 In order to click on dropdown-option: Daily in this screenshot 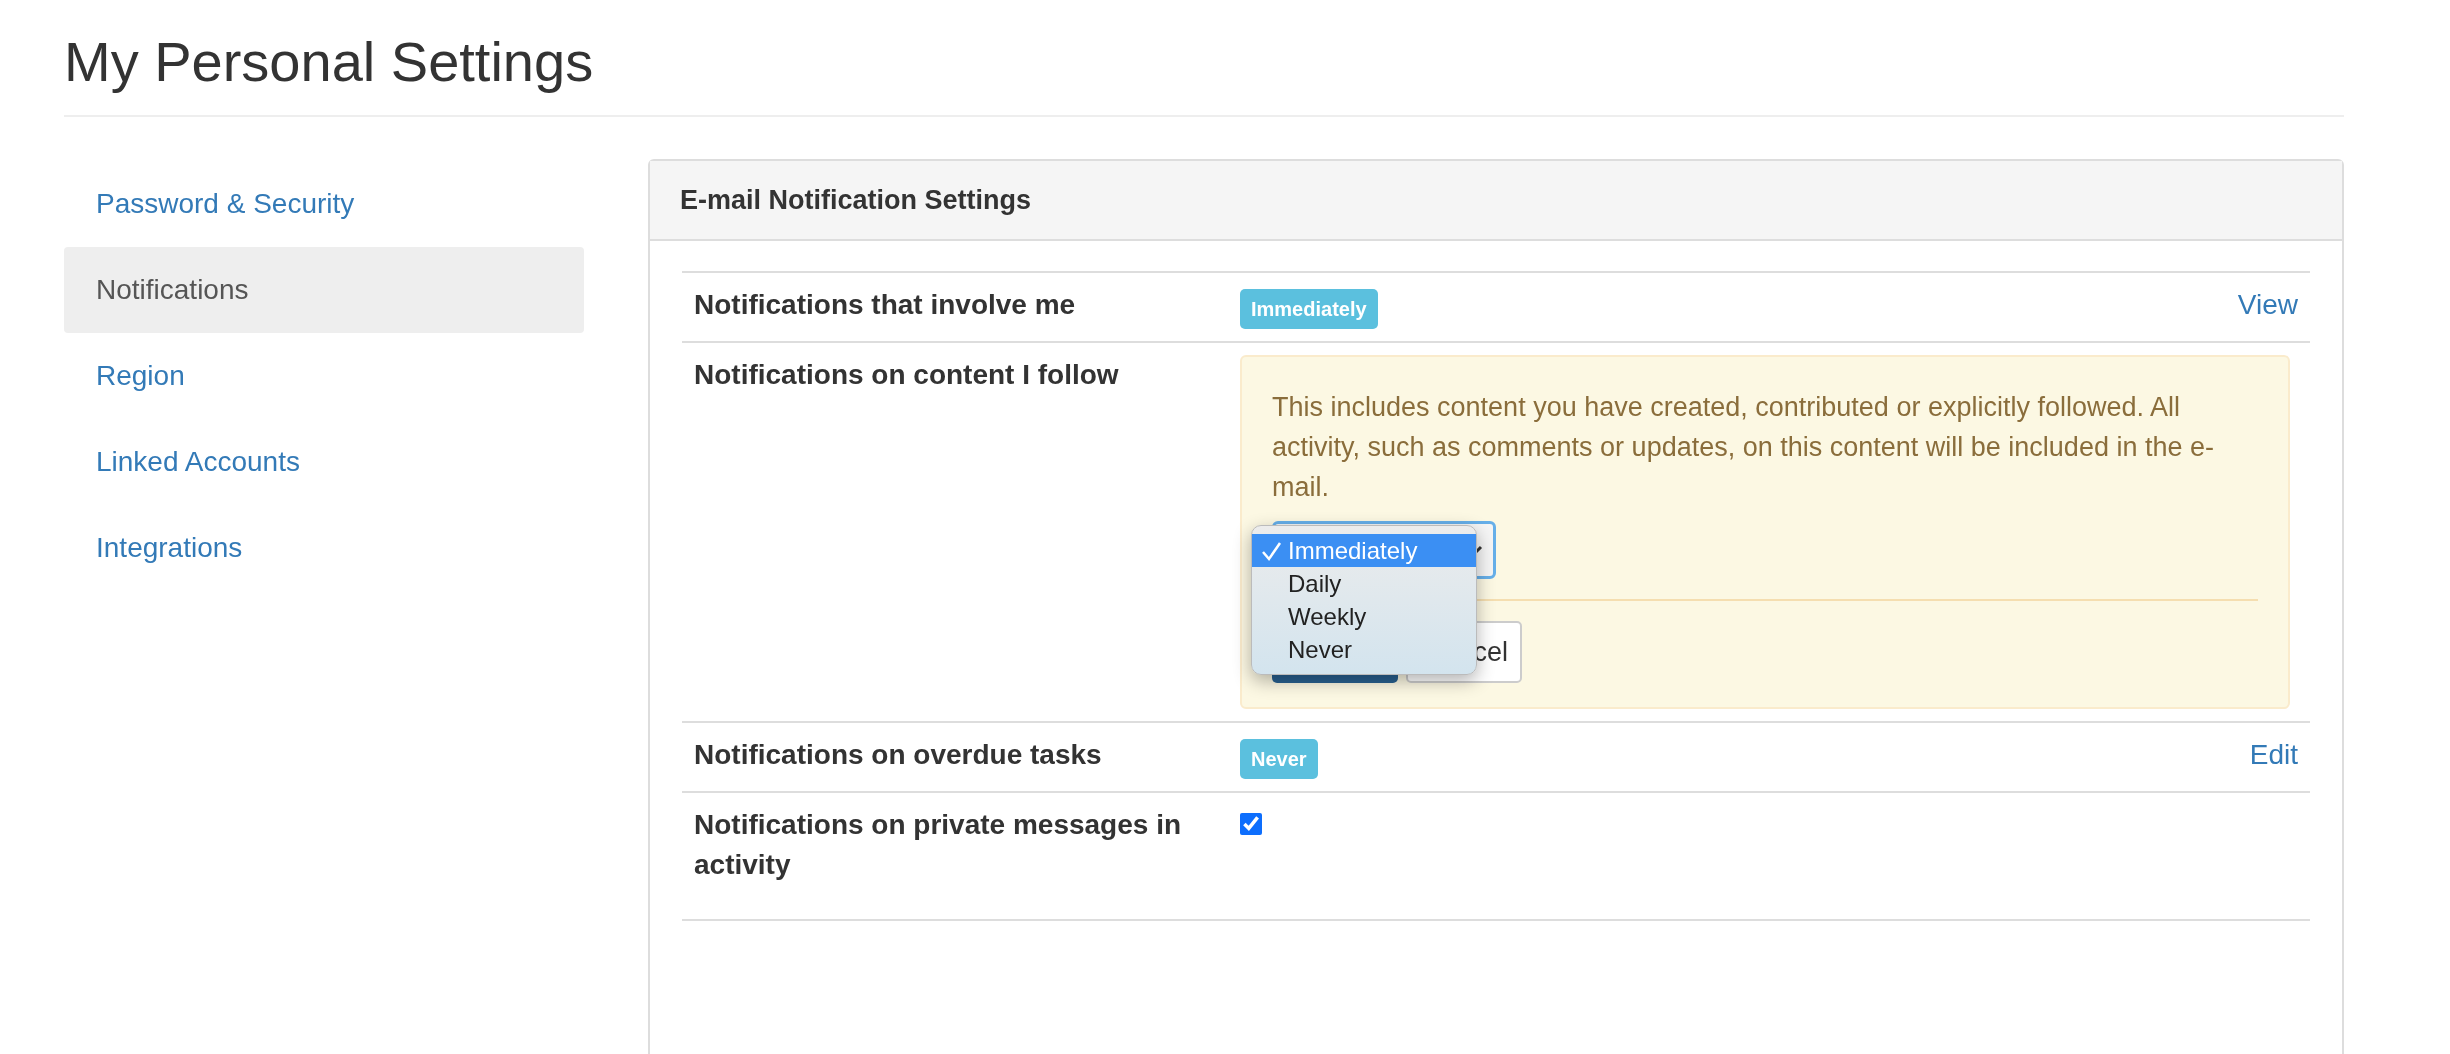, I will do `click(1364, 584)`.